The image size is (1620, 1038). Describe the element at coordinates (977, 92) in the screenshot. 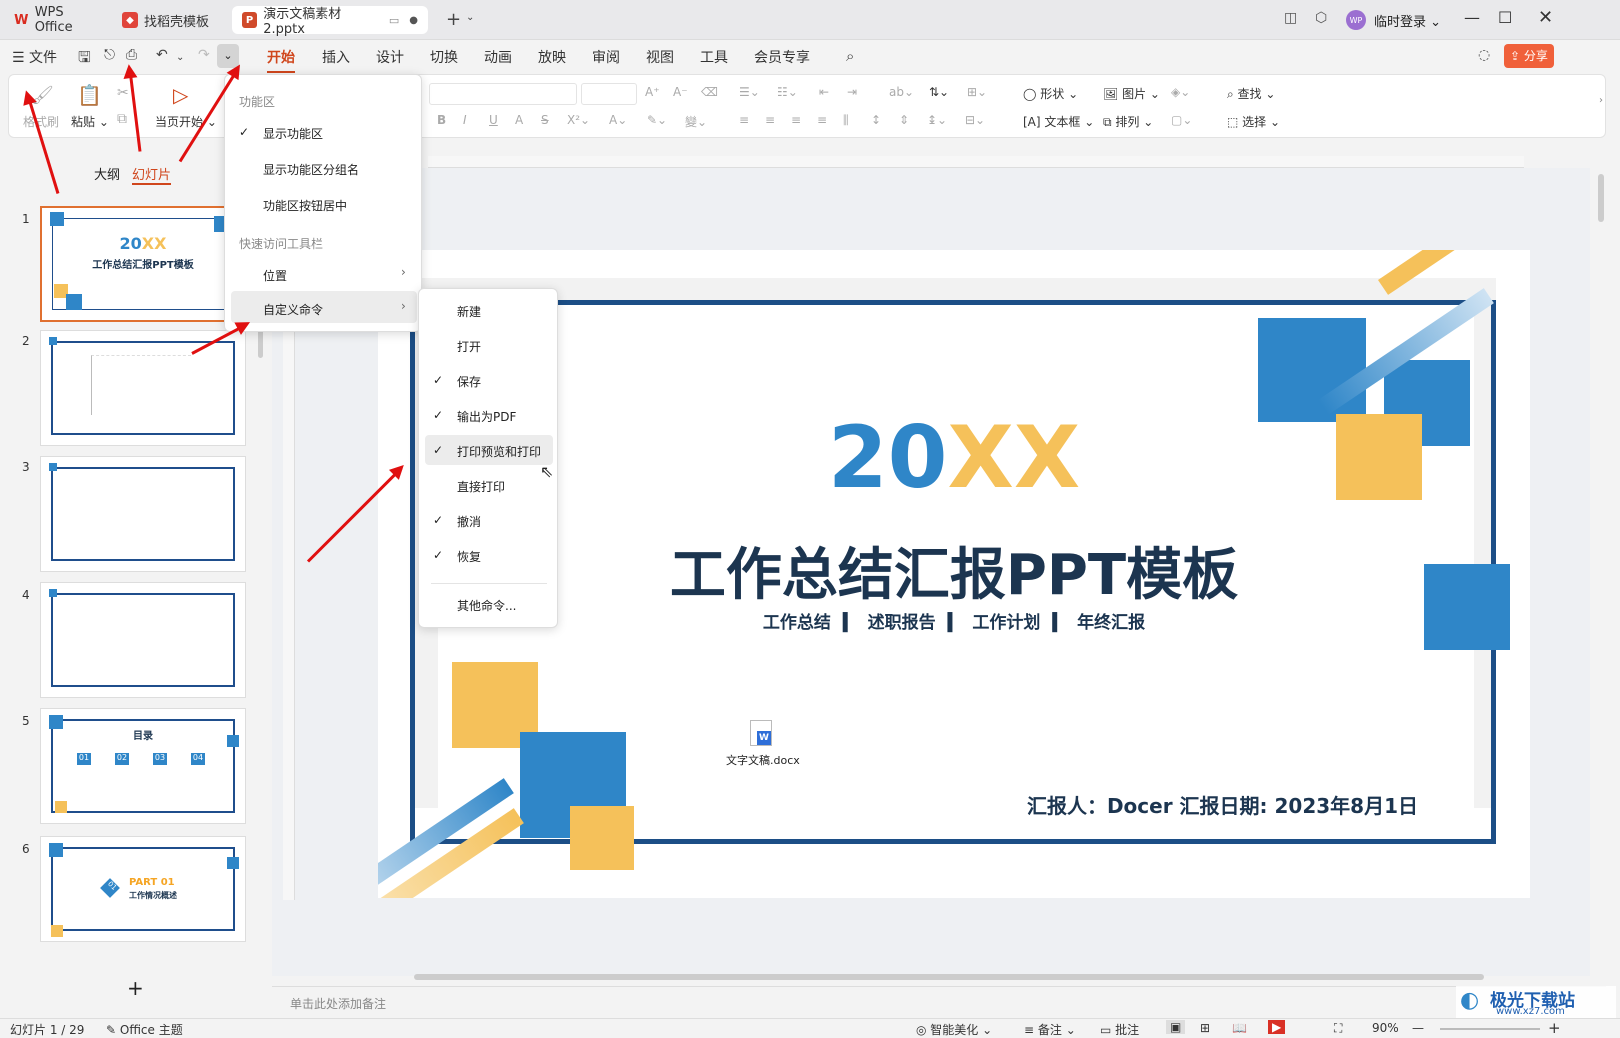

I see `smartart-icon: ⊞⌄` at that location.